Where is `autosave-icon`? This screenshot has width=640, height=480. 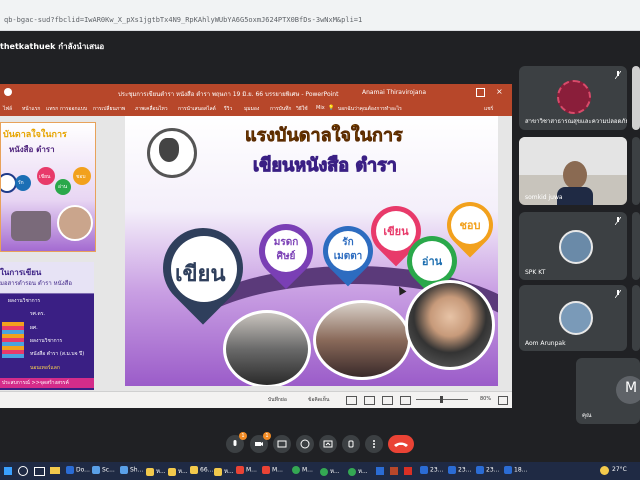
autosave-icon is located at coordinates (8, 92).